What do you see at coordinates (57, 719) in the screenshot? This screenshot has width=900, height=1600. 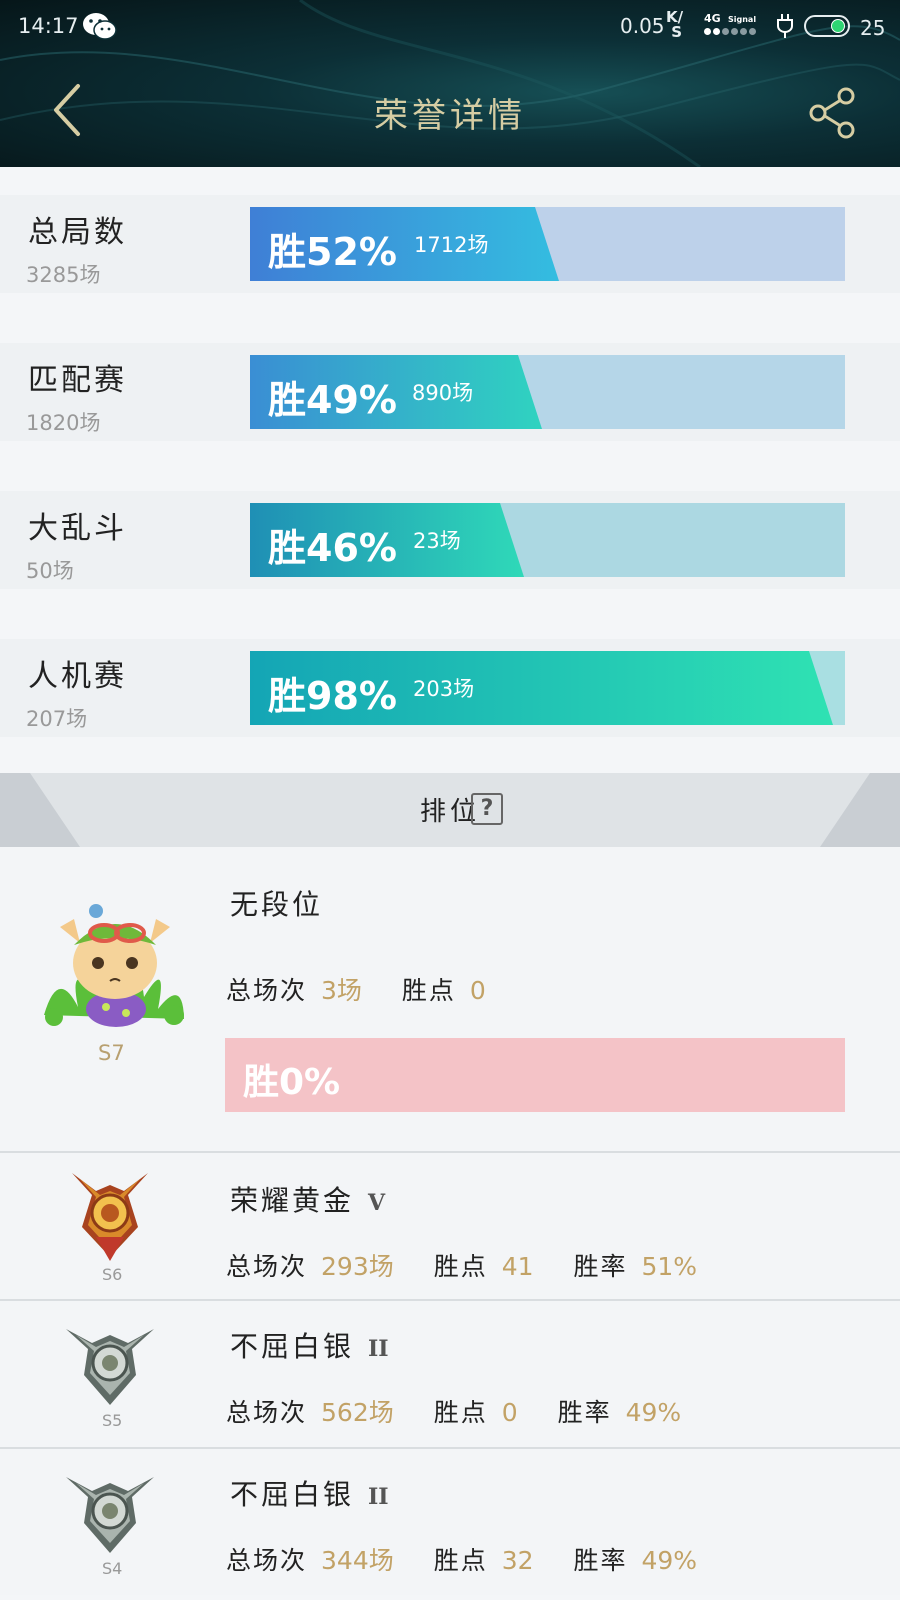 I see `stat-count: 207场` at bounding box center [57, 719].